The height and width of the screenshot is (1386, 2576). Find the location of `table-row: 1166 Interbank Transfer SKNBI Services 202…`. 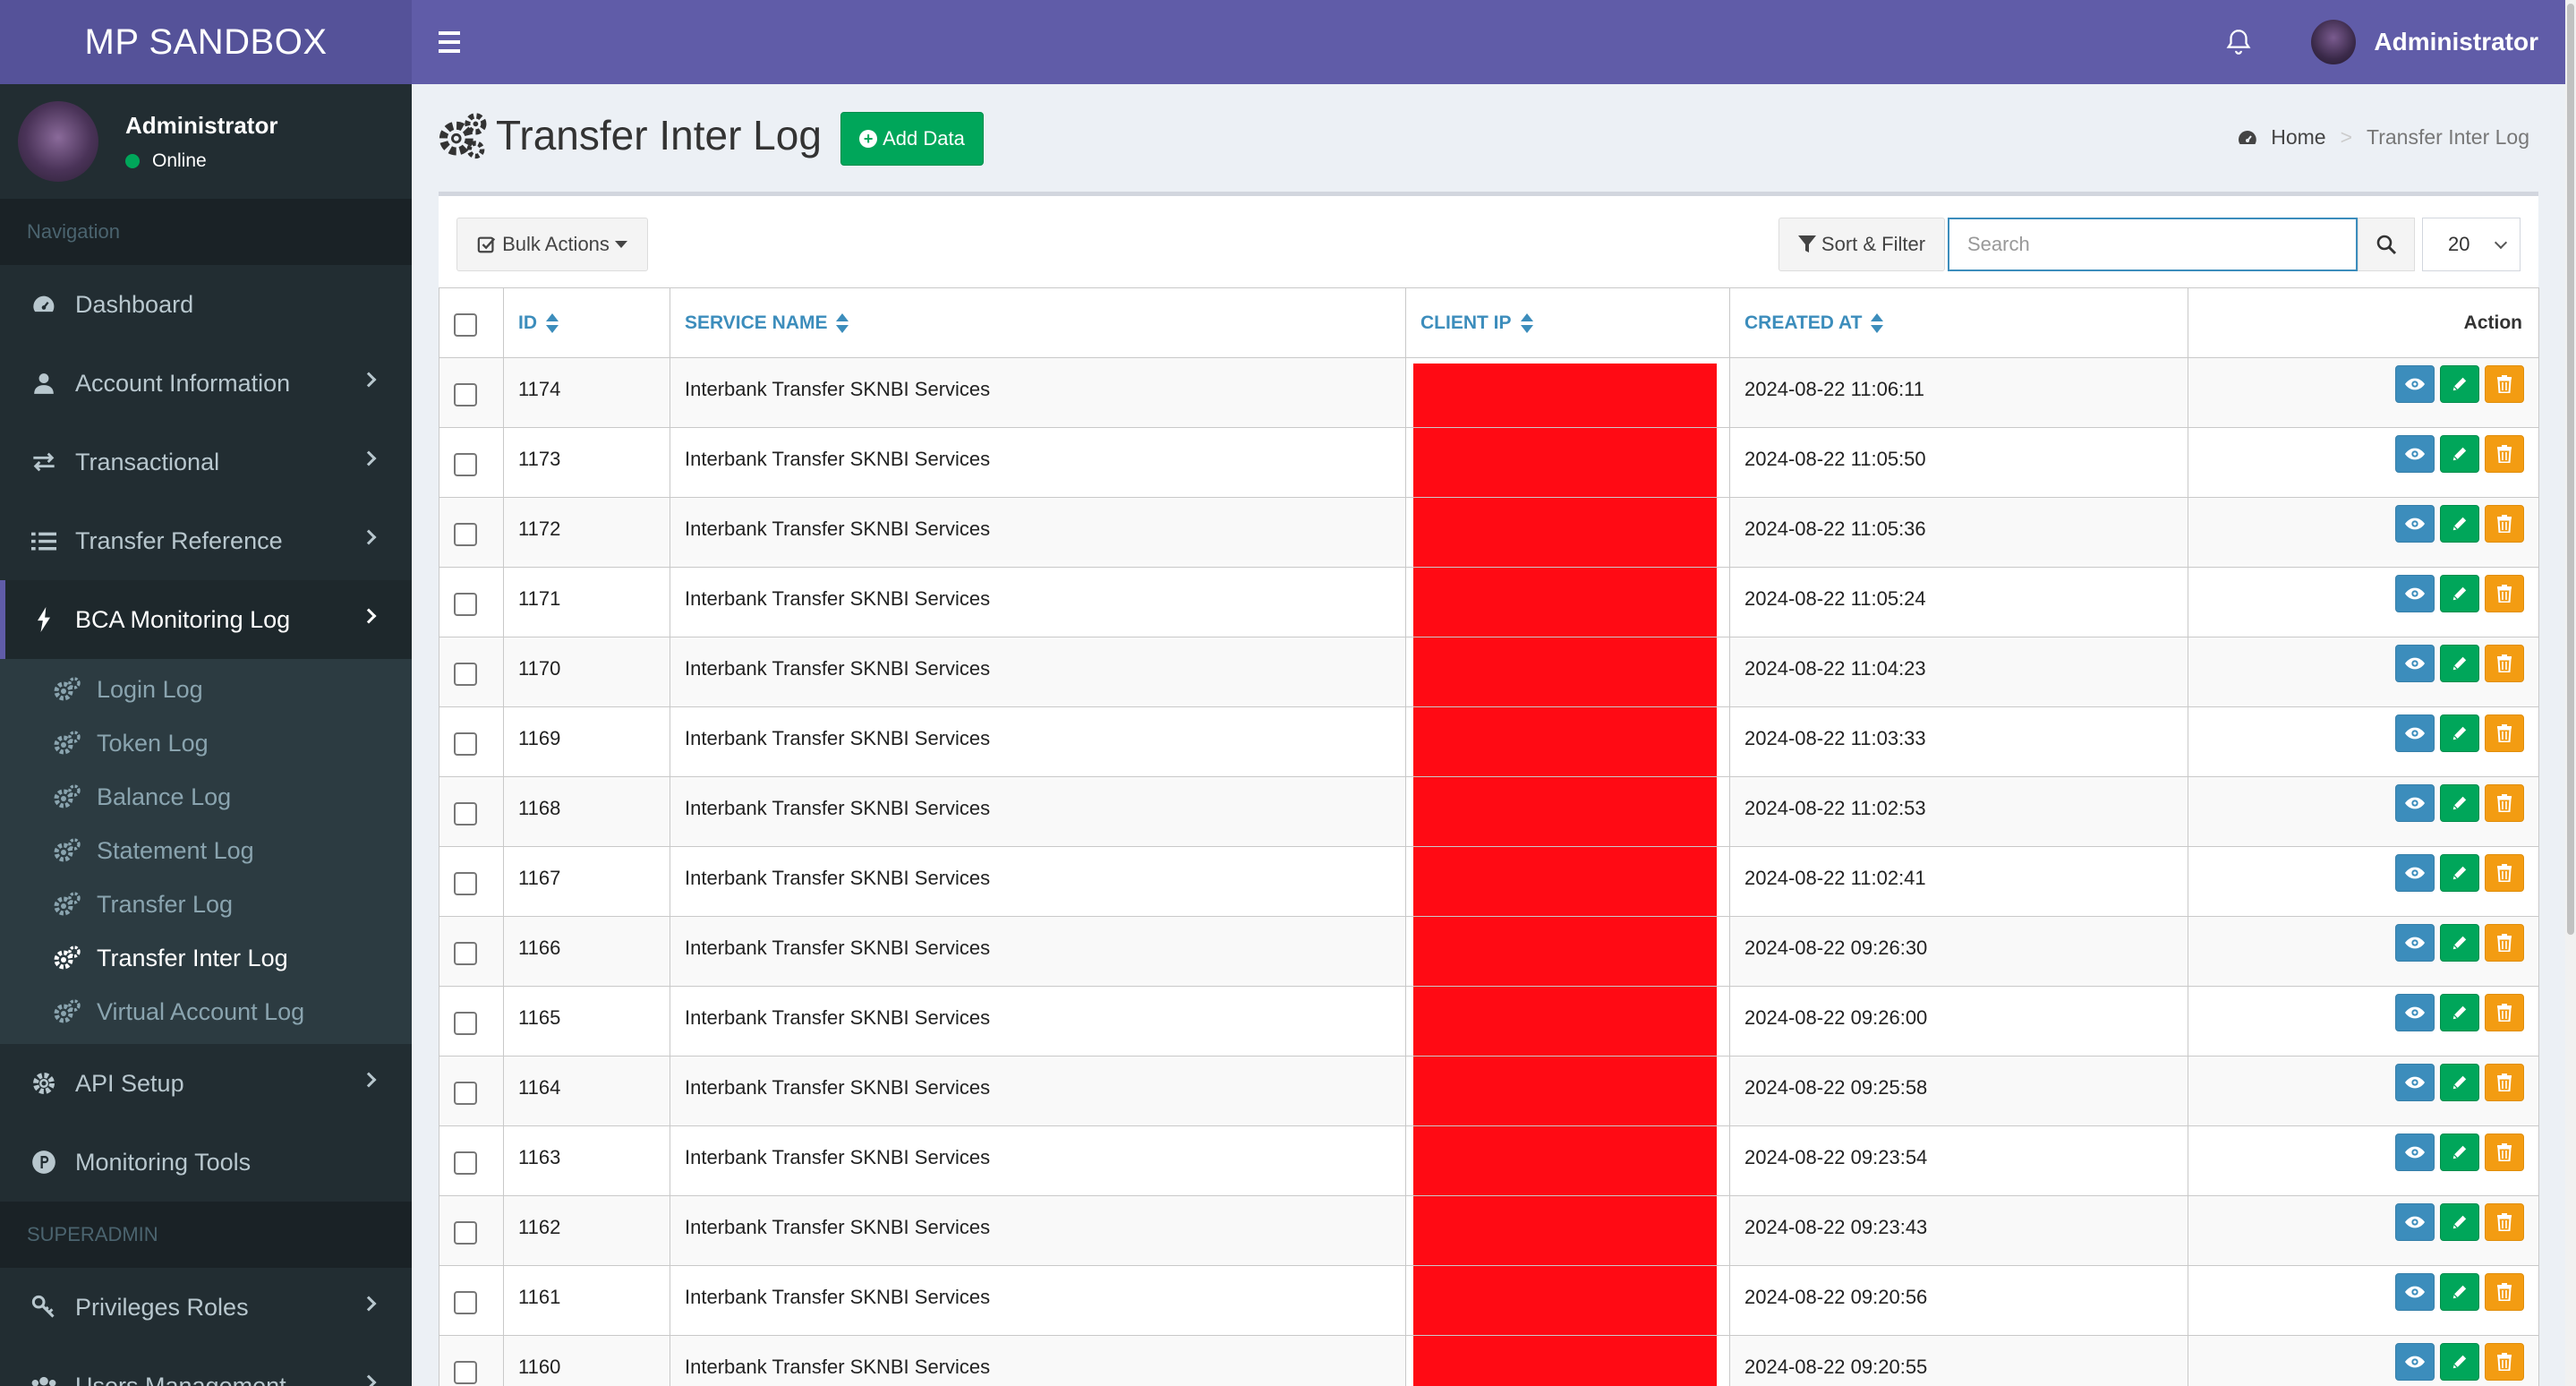

table-row: 1166 Interbank Transfer SKNBI Services 202… is located at coordinates (1489, 951).